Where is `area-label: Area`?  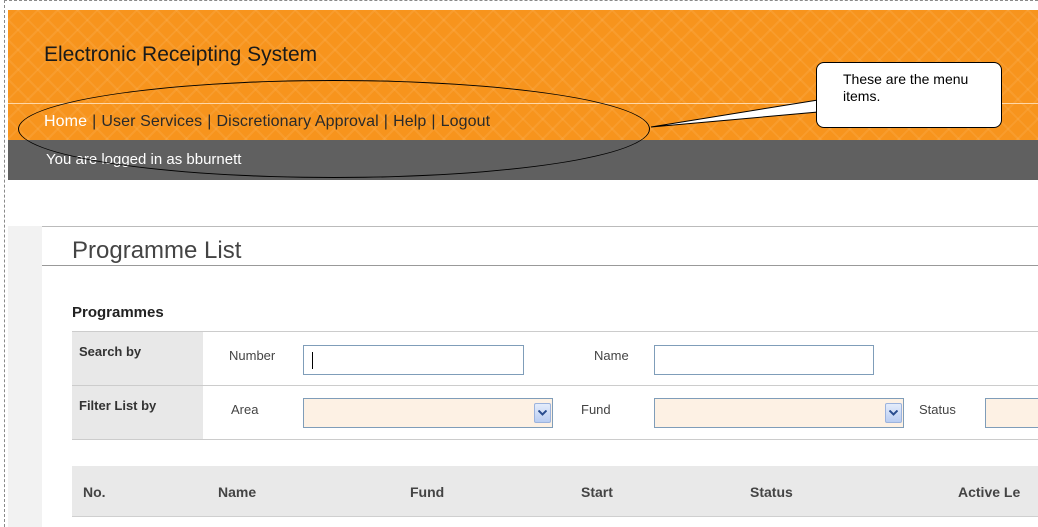
area-label: Area is located at coordinates (245, 409).